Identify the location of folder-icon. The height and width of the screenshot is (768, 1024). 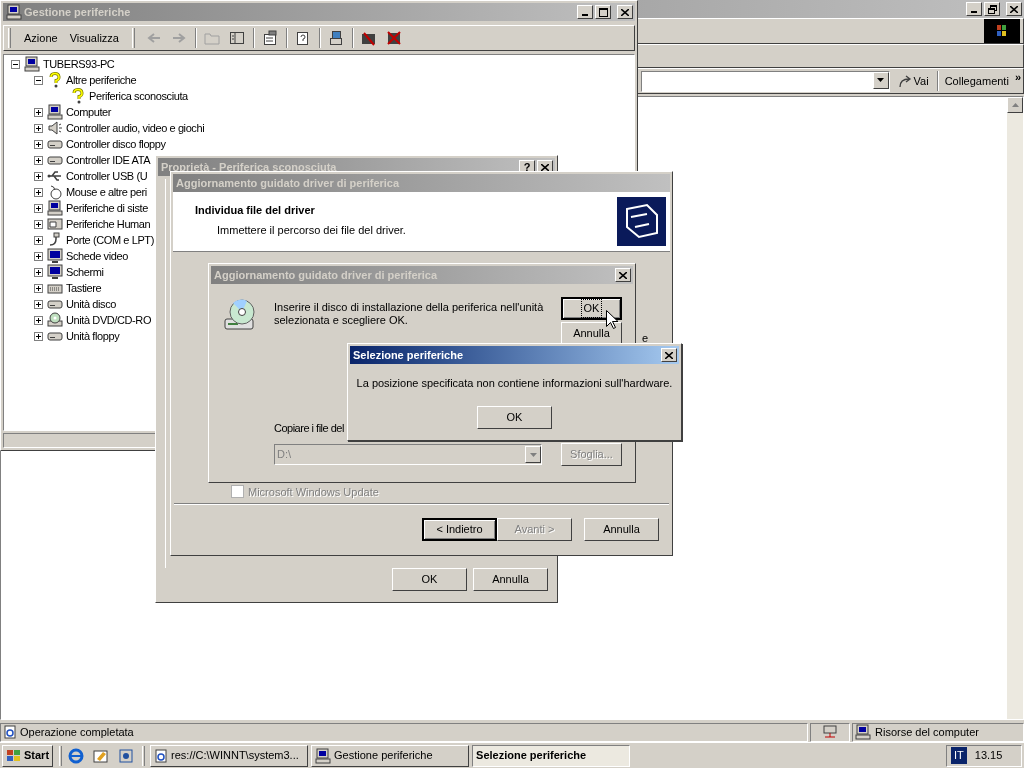
(212, 38).